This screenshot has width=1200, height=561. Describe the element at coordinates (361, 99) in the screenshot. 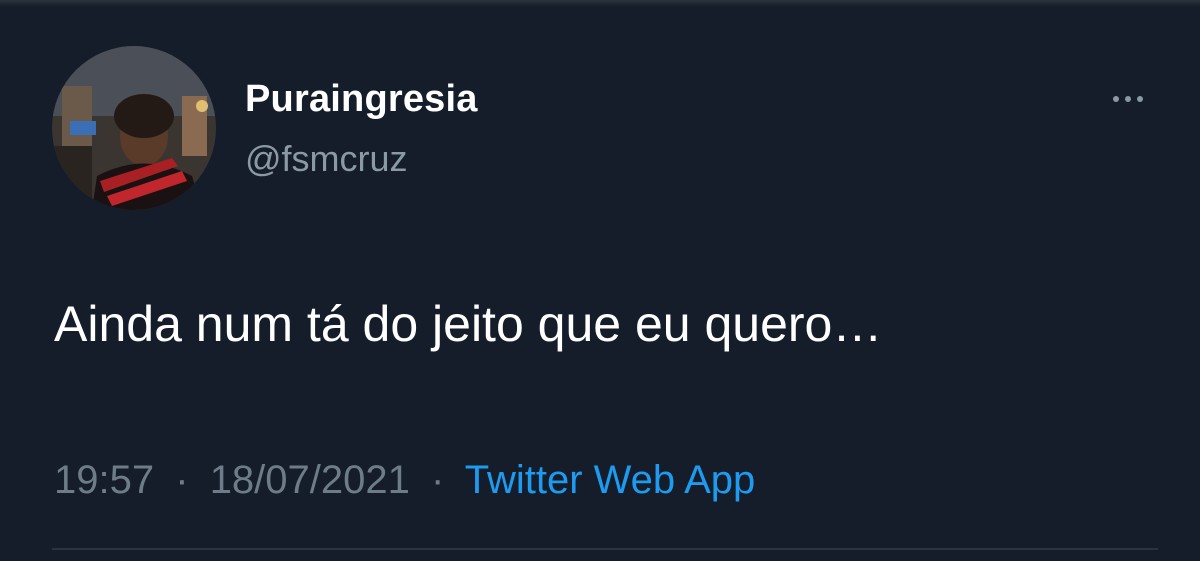

I see `display-name: Puraingresia` at that location.